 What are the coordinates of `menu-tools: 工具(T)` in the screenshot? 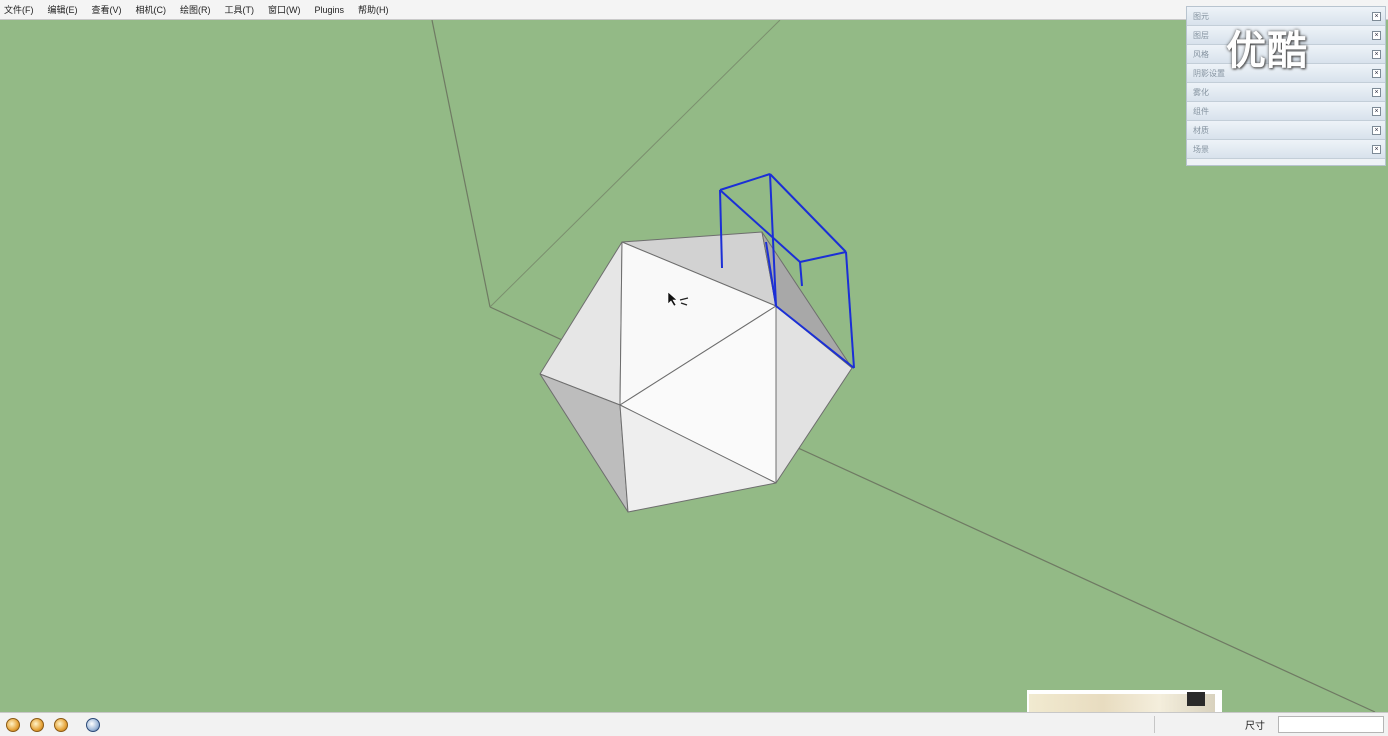 It's located at (240, 9).